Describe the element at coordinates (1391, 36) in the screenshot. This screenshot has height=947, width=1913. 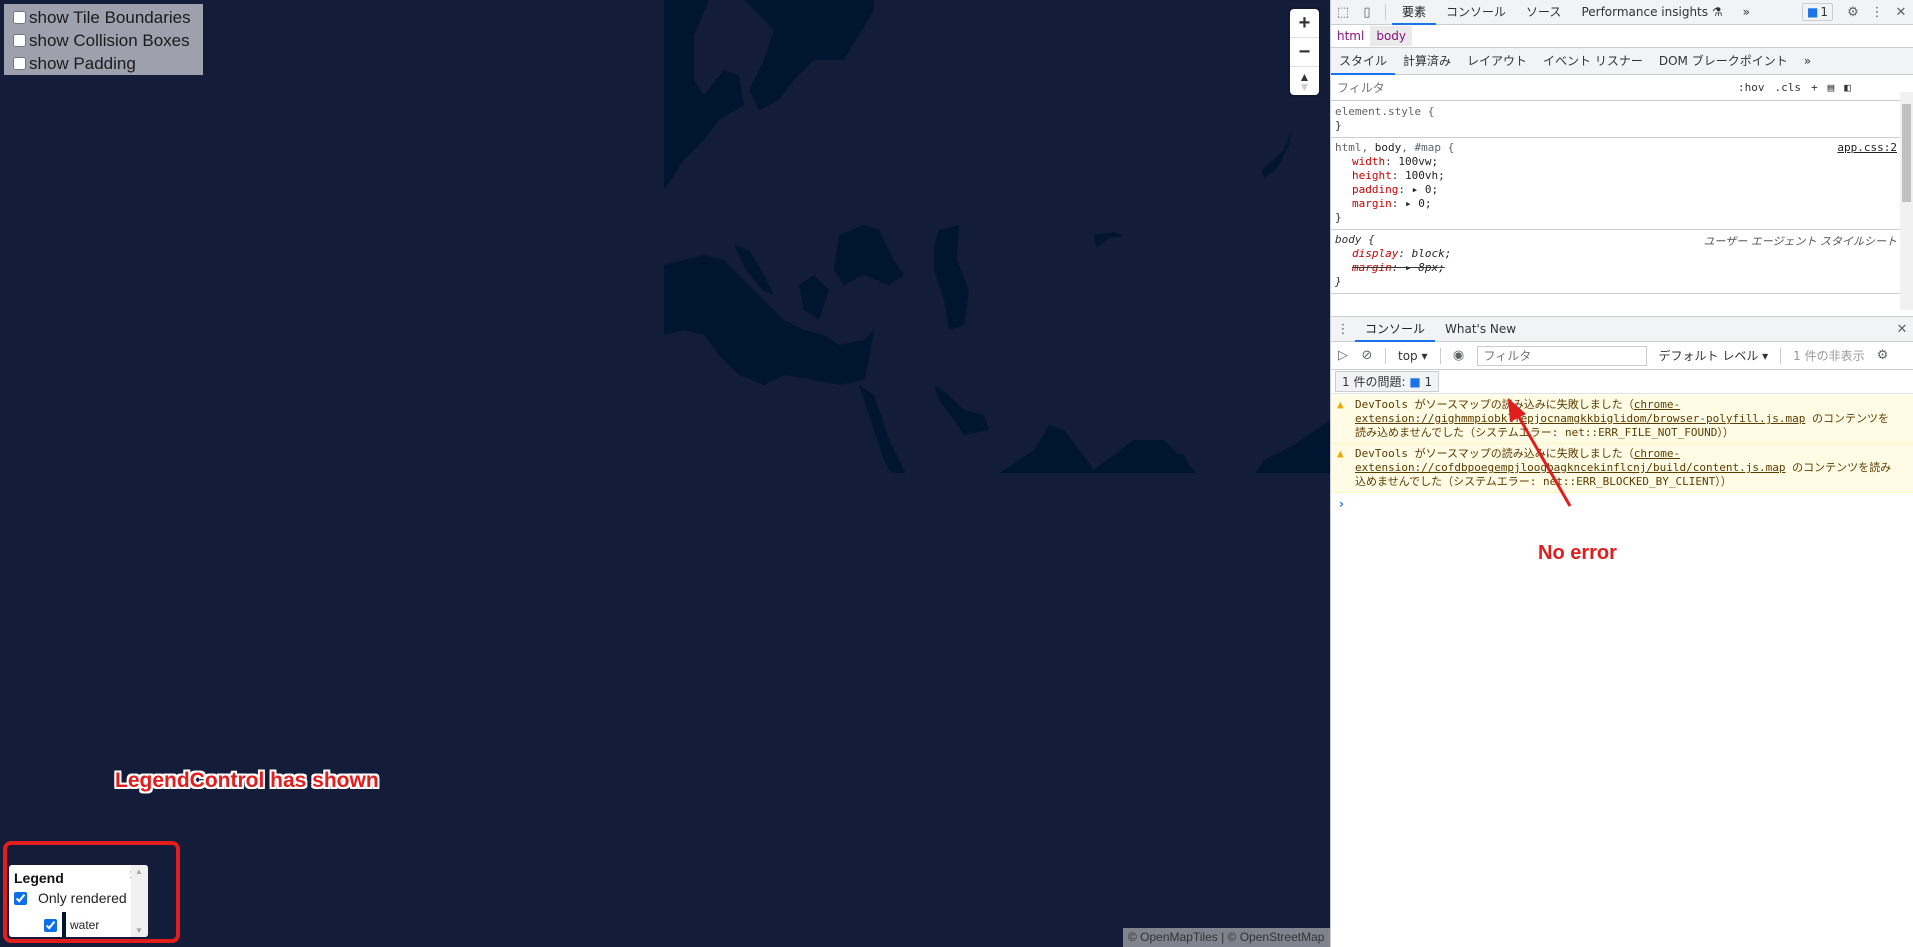
I see `breadcrumb-body: body` at that location.